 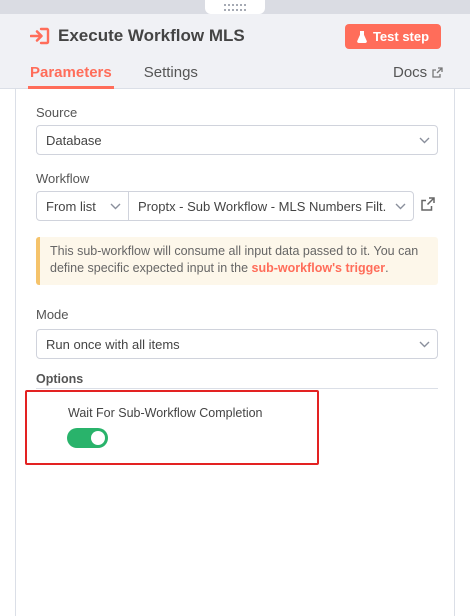 I want to click on tab-bar: Parameters Settings, so click(x=128, y=76).